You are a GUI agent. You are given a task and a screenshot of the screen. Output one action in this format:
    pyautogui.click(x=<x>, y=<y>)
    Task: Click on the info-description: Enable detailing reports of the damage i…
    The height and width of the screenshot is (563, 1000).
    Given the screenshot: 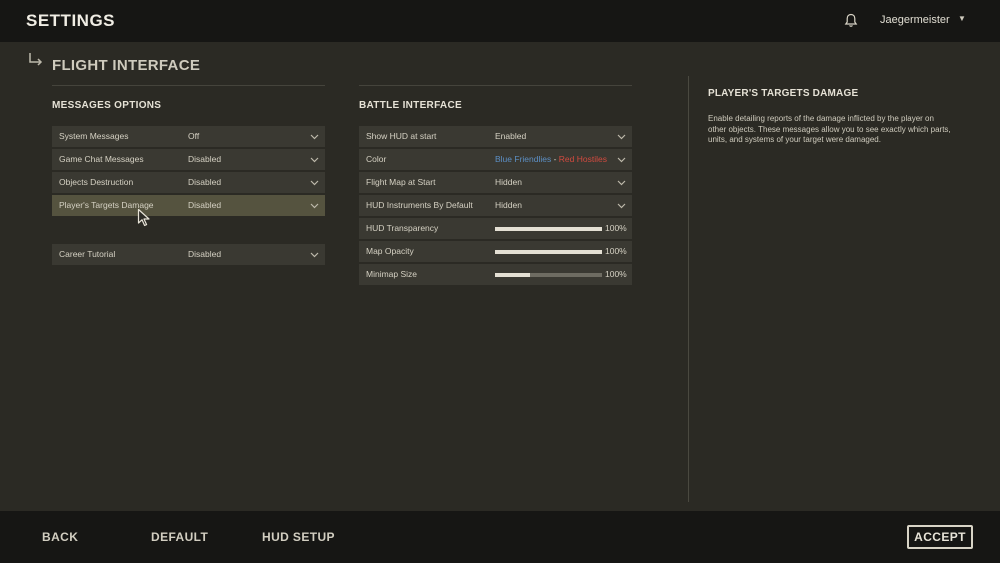 What is the action you would take?
    pyautogui.click(x=829, y=129)
    